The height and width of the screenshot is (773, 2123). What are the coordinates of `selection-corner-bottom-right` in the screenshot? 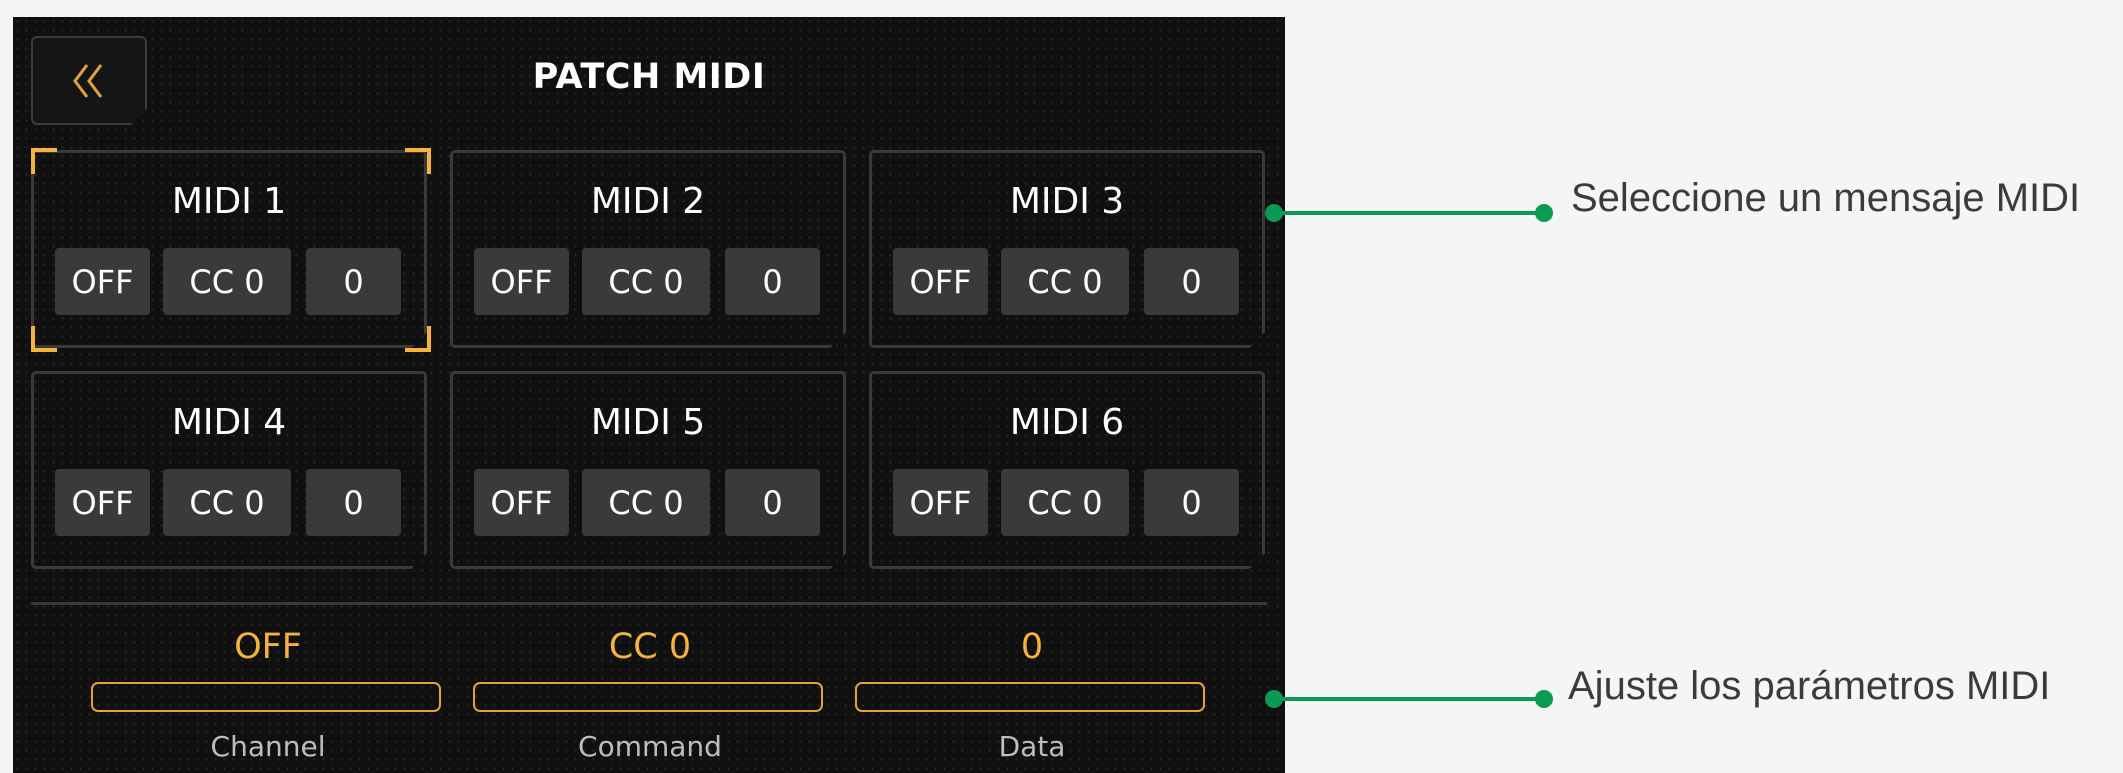 It's located at (418, 339).